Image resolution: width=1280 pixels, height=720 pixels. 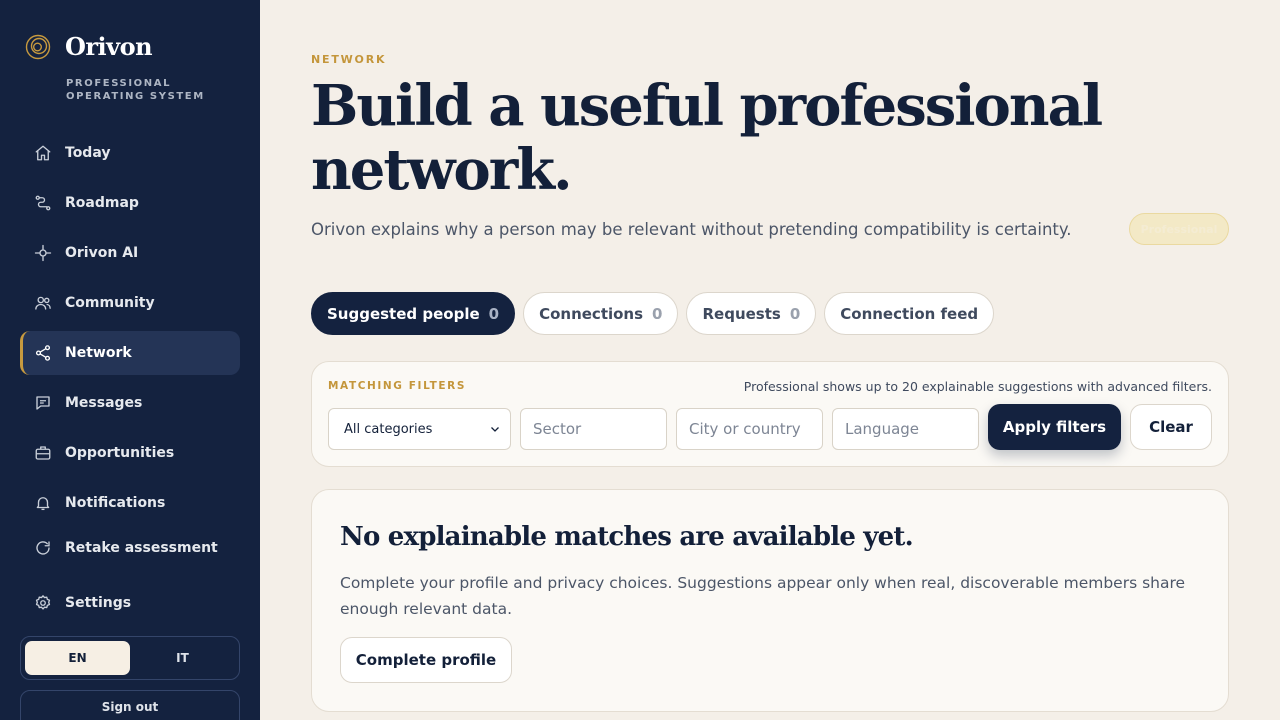 I want to click on sidebar-item-label: Today, so click(x=88, y=153).